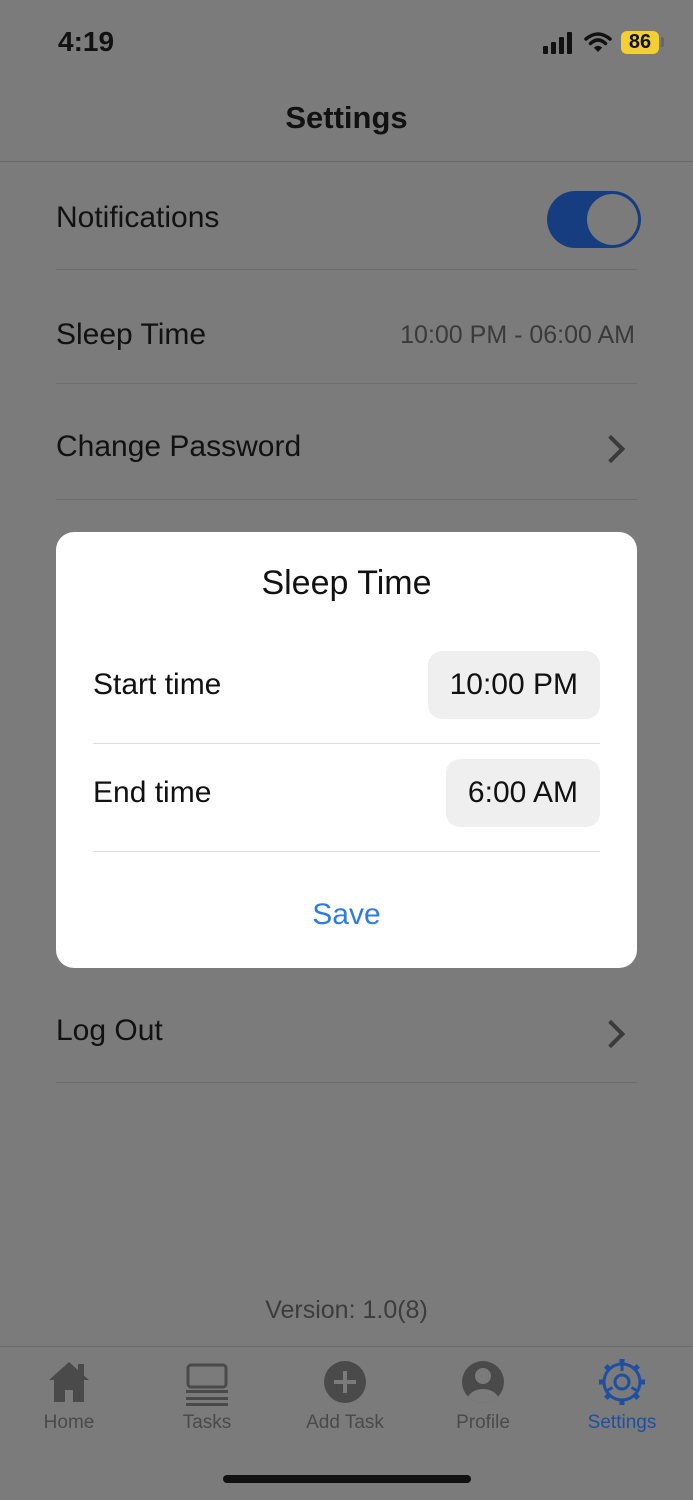 This screenshot has height=1500, width=693. Describe the element at coordinates (517, 335) in the screenshot. I see `sleep-time-value: 10:00 PM - 06:00 AM` at that location.